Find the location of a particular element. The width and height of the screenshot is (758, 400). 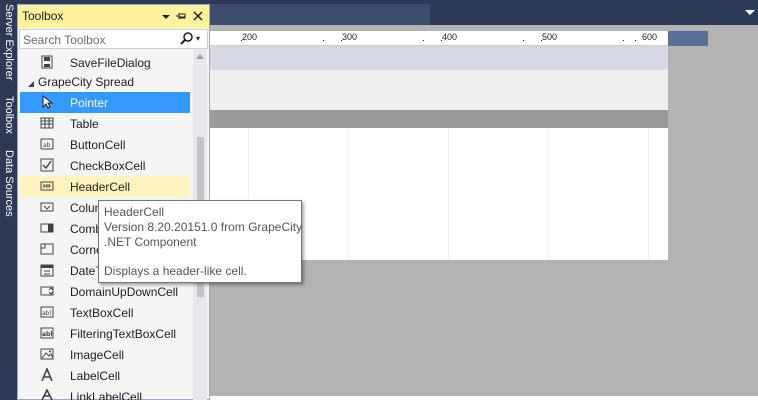

toolbox-item-domainupdowncell: DomainUpDownCell is located at coordinates (105, 291).